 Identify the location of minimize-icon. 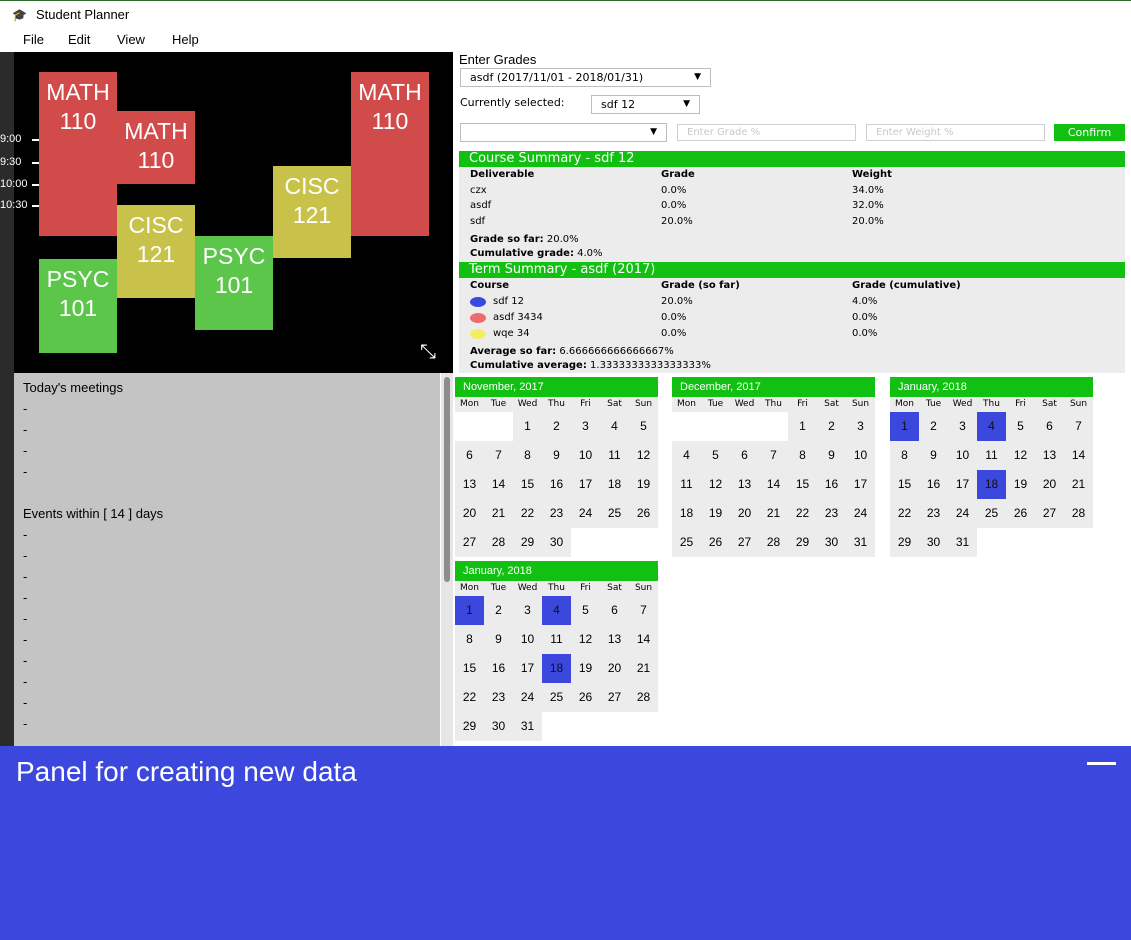
(1101, 763).